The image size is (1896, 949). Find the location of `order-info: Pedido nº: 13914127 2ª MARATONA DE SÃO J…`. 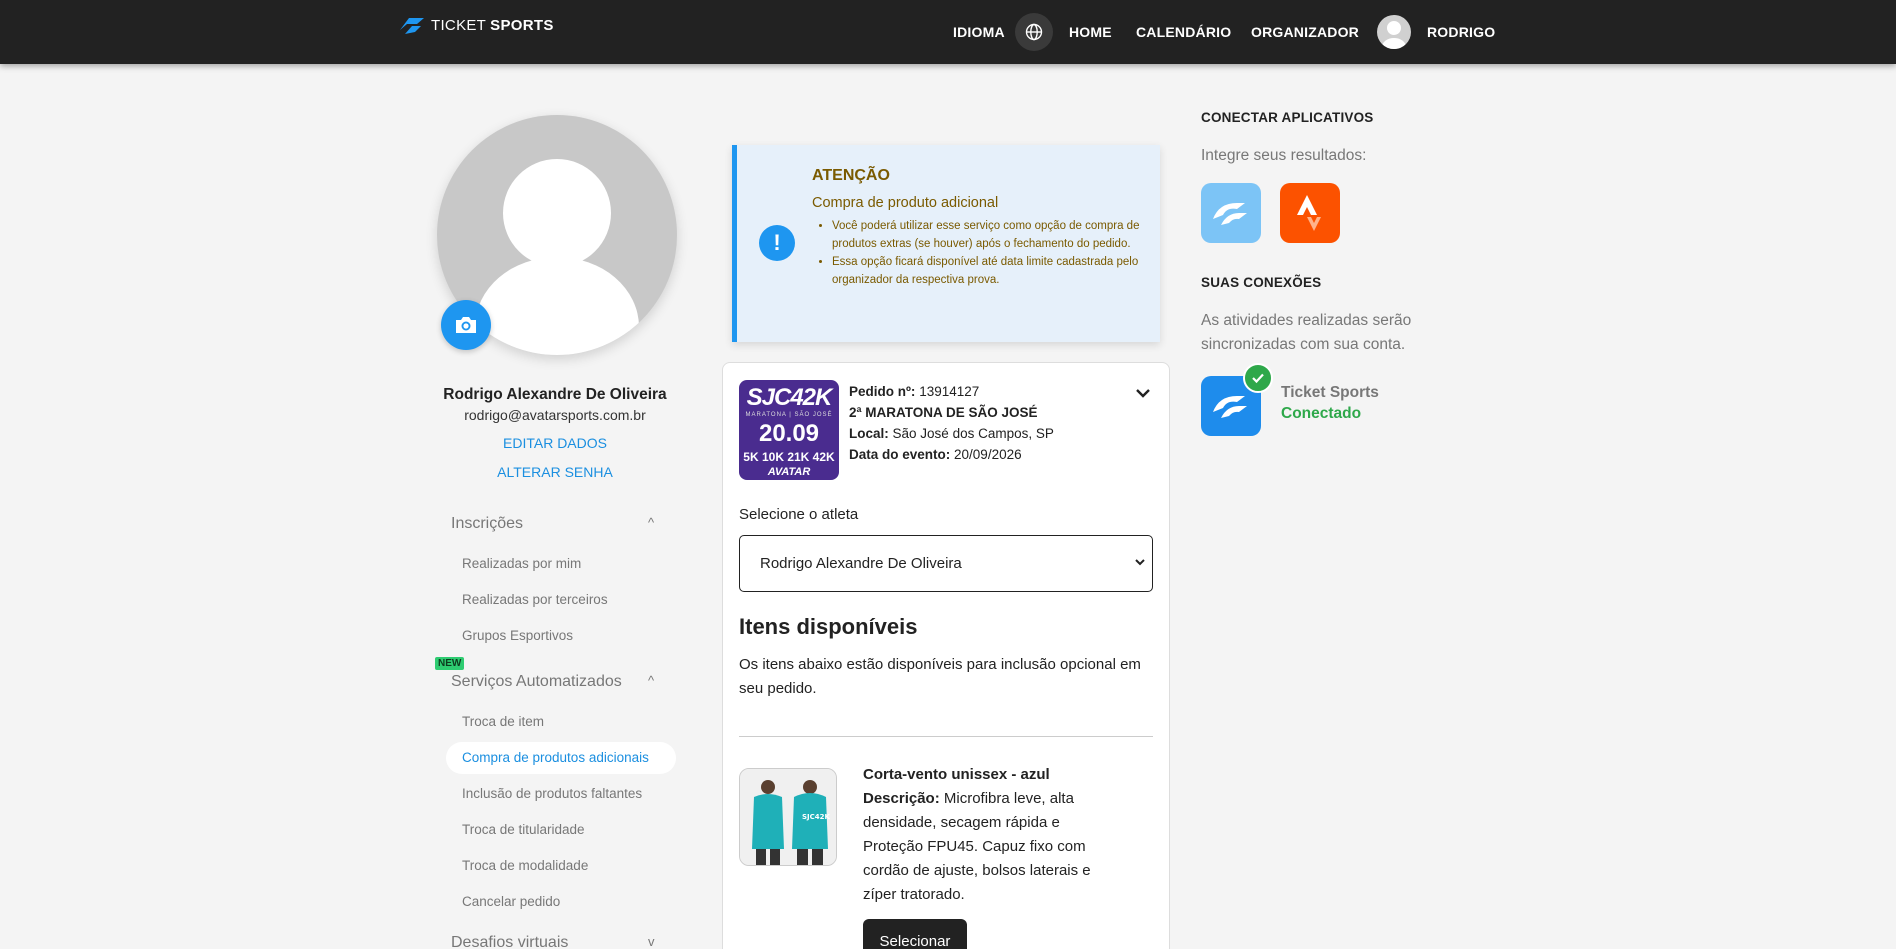

order-info: Pedido nº: 13914127 2ª MARATONA DE SÃO J… is located at coordinates (951, 423).